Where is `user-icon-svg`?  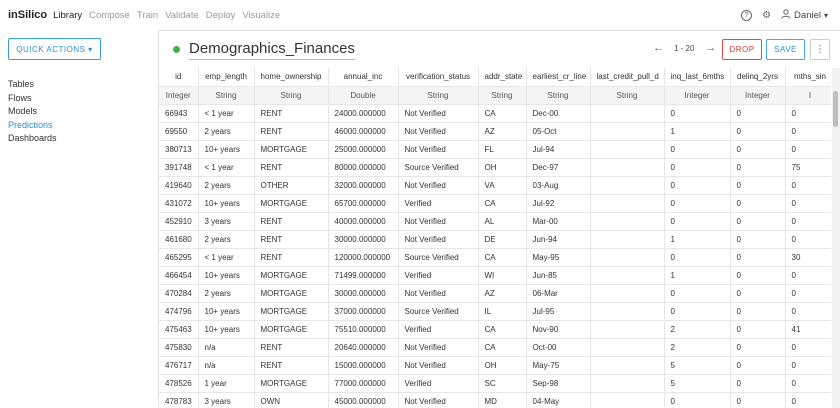
user-icon-svg is located at coordinates (786, 13).